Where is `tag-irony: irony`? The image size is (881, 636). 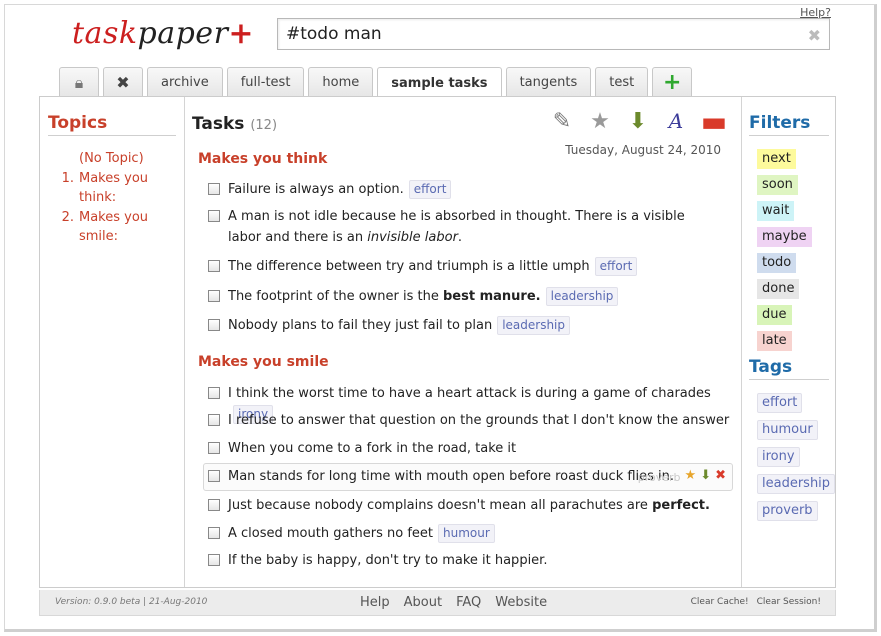 tag-irony: irony is located at coordinates (778, 457).